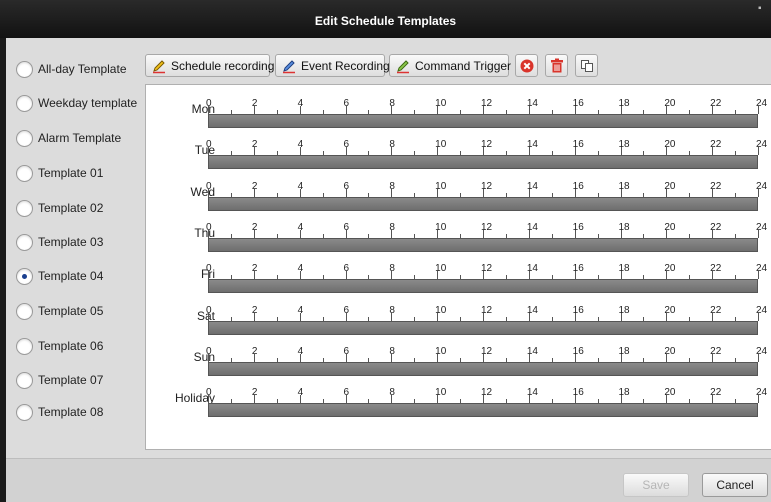 The height and width of the screenshot is (502, 771). I want to click on day-row-sat: Sat 0 2 4 6 8 10 12 14 16 18 20 22 24, so click(458, 320).